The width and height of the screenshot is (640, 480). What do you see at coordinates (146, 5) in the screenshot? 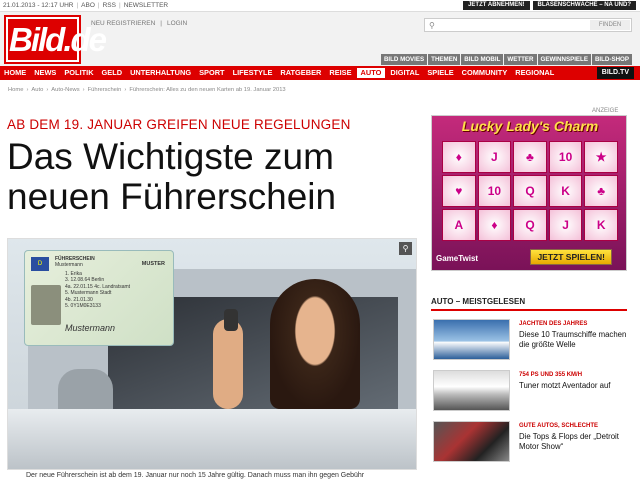
I see `newsletter-link: NEWSLETTER` at bounding box center [146, 5].